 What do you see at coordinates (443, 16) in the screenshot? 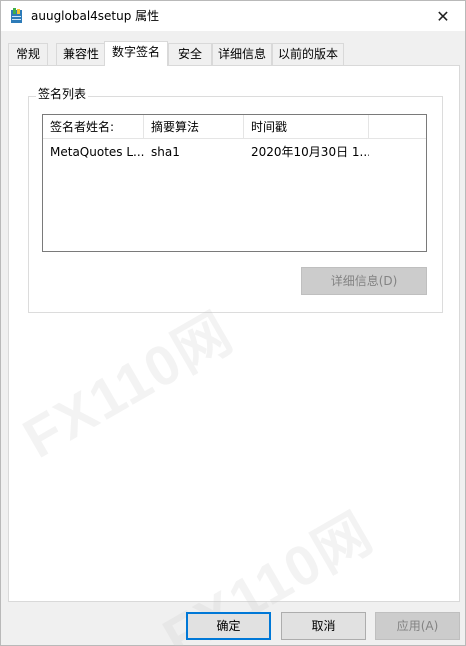
I see `close-icon: ✕` at bounding box center [443, 16].